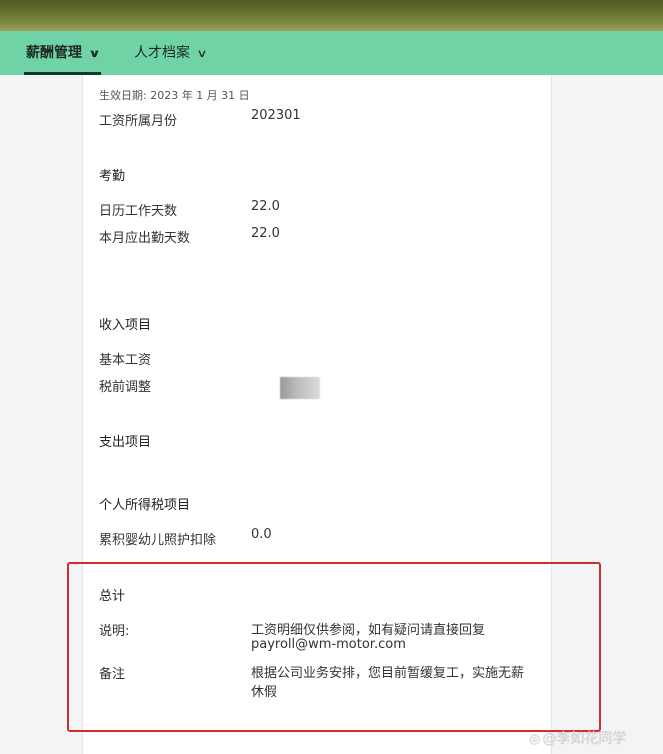 Image resolution: width=663 pixels, height=754 pixels. I want to click on remark-label: 备注, so click(112, 674).